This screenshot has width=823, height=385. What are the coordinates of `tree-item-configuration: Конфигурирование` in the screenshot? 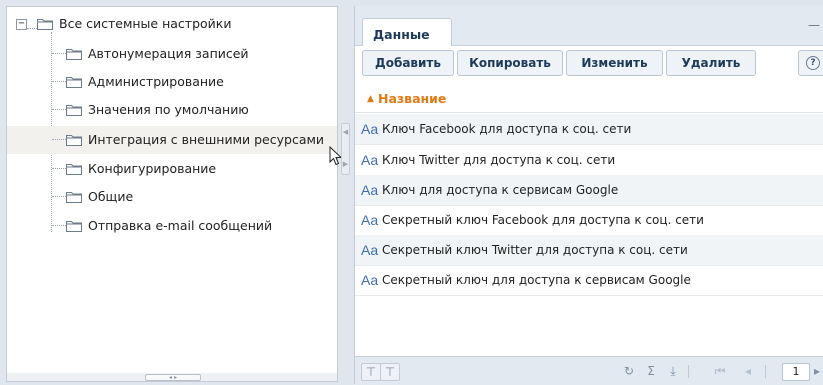 It's located at (172, 169).